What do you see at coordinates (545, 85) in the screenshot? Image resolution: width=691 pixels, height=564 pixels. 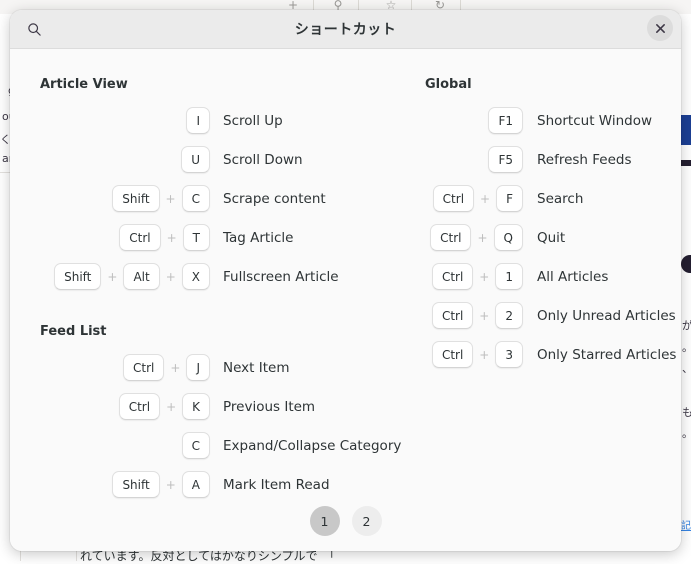 I see `shortcut-group-title: Global` at bounding box center [545, 85].